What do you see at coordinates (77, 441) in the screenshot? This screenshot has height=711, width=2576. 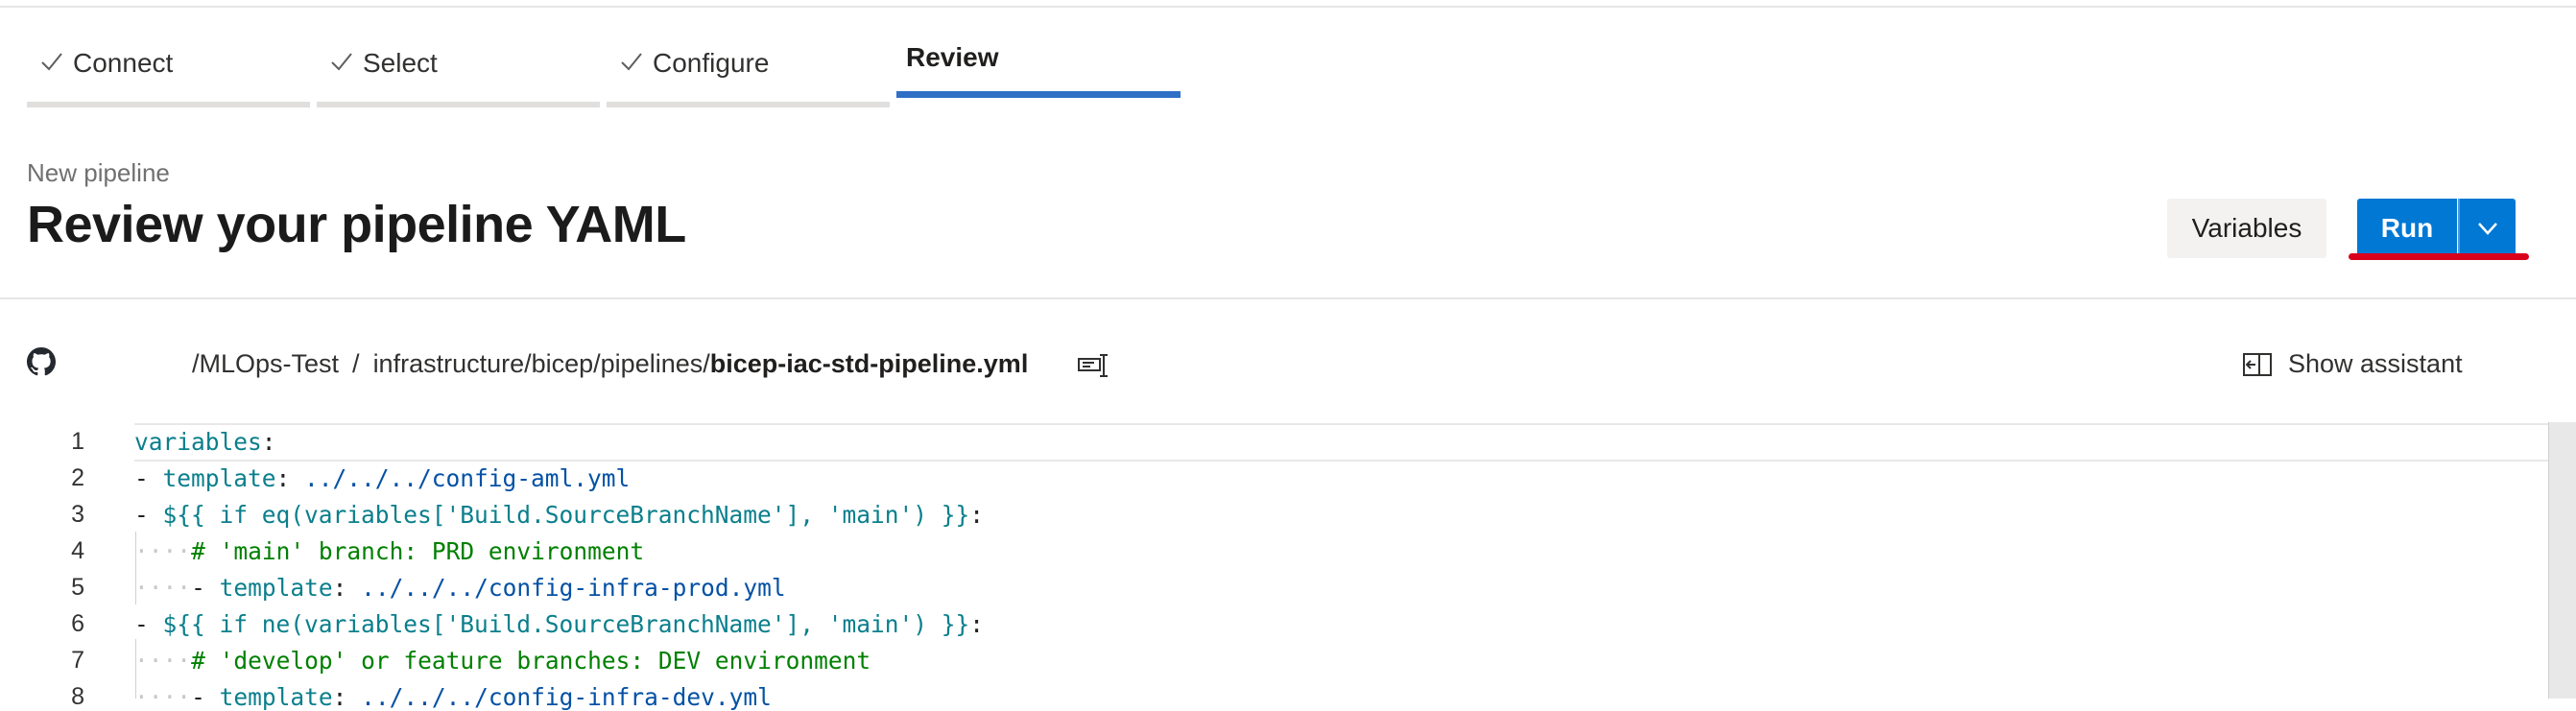 I see `line-number: 1` at bounding box center [77, 441].